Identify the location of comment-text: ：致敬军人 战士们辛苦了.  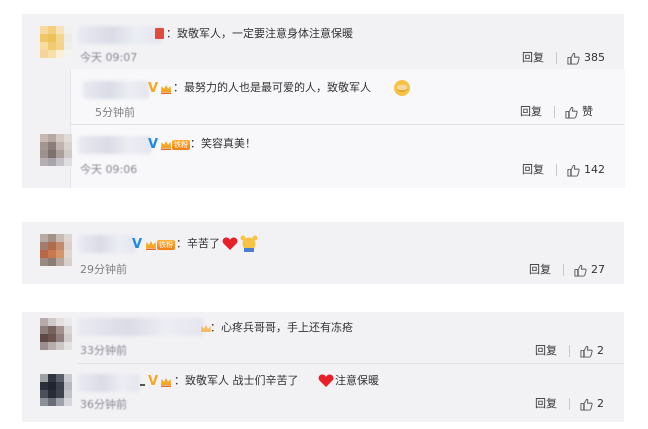
(236, 380).